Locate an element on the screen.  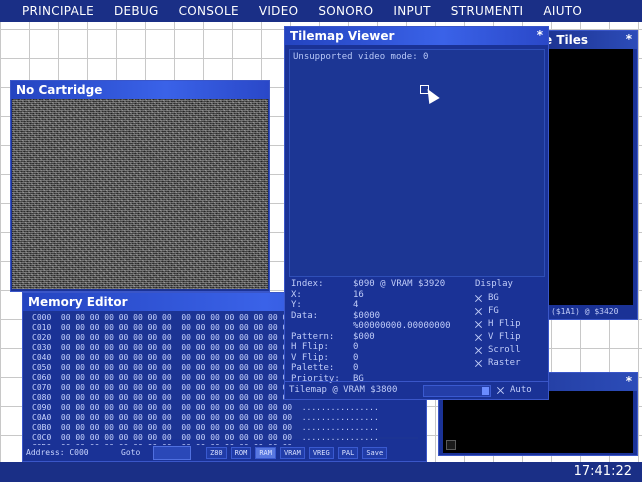
memory-row-address: C0C0 is located at coordinates (46, 437).